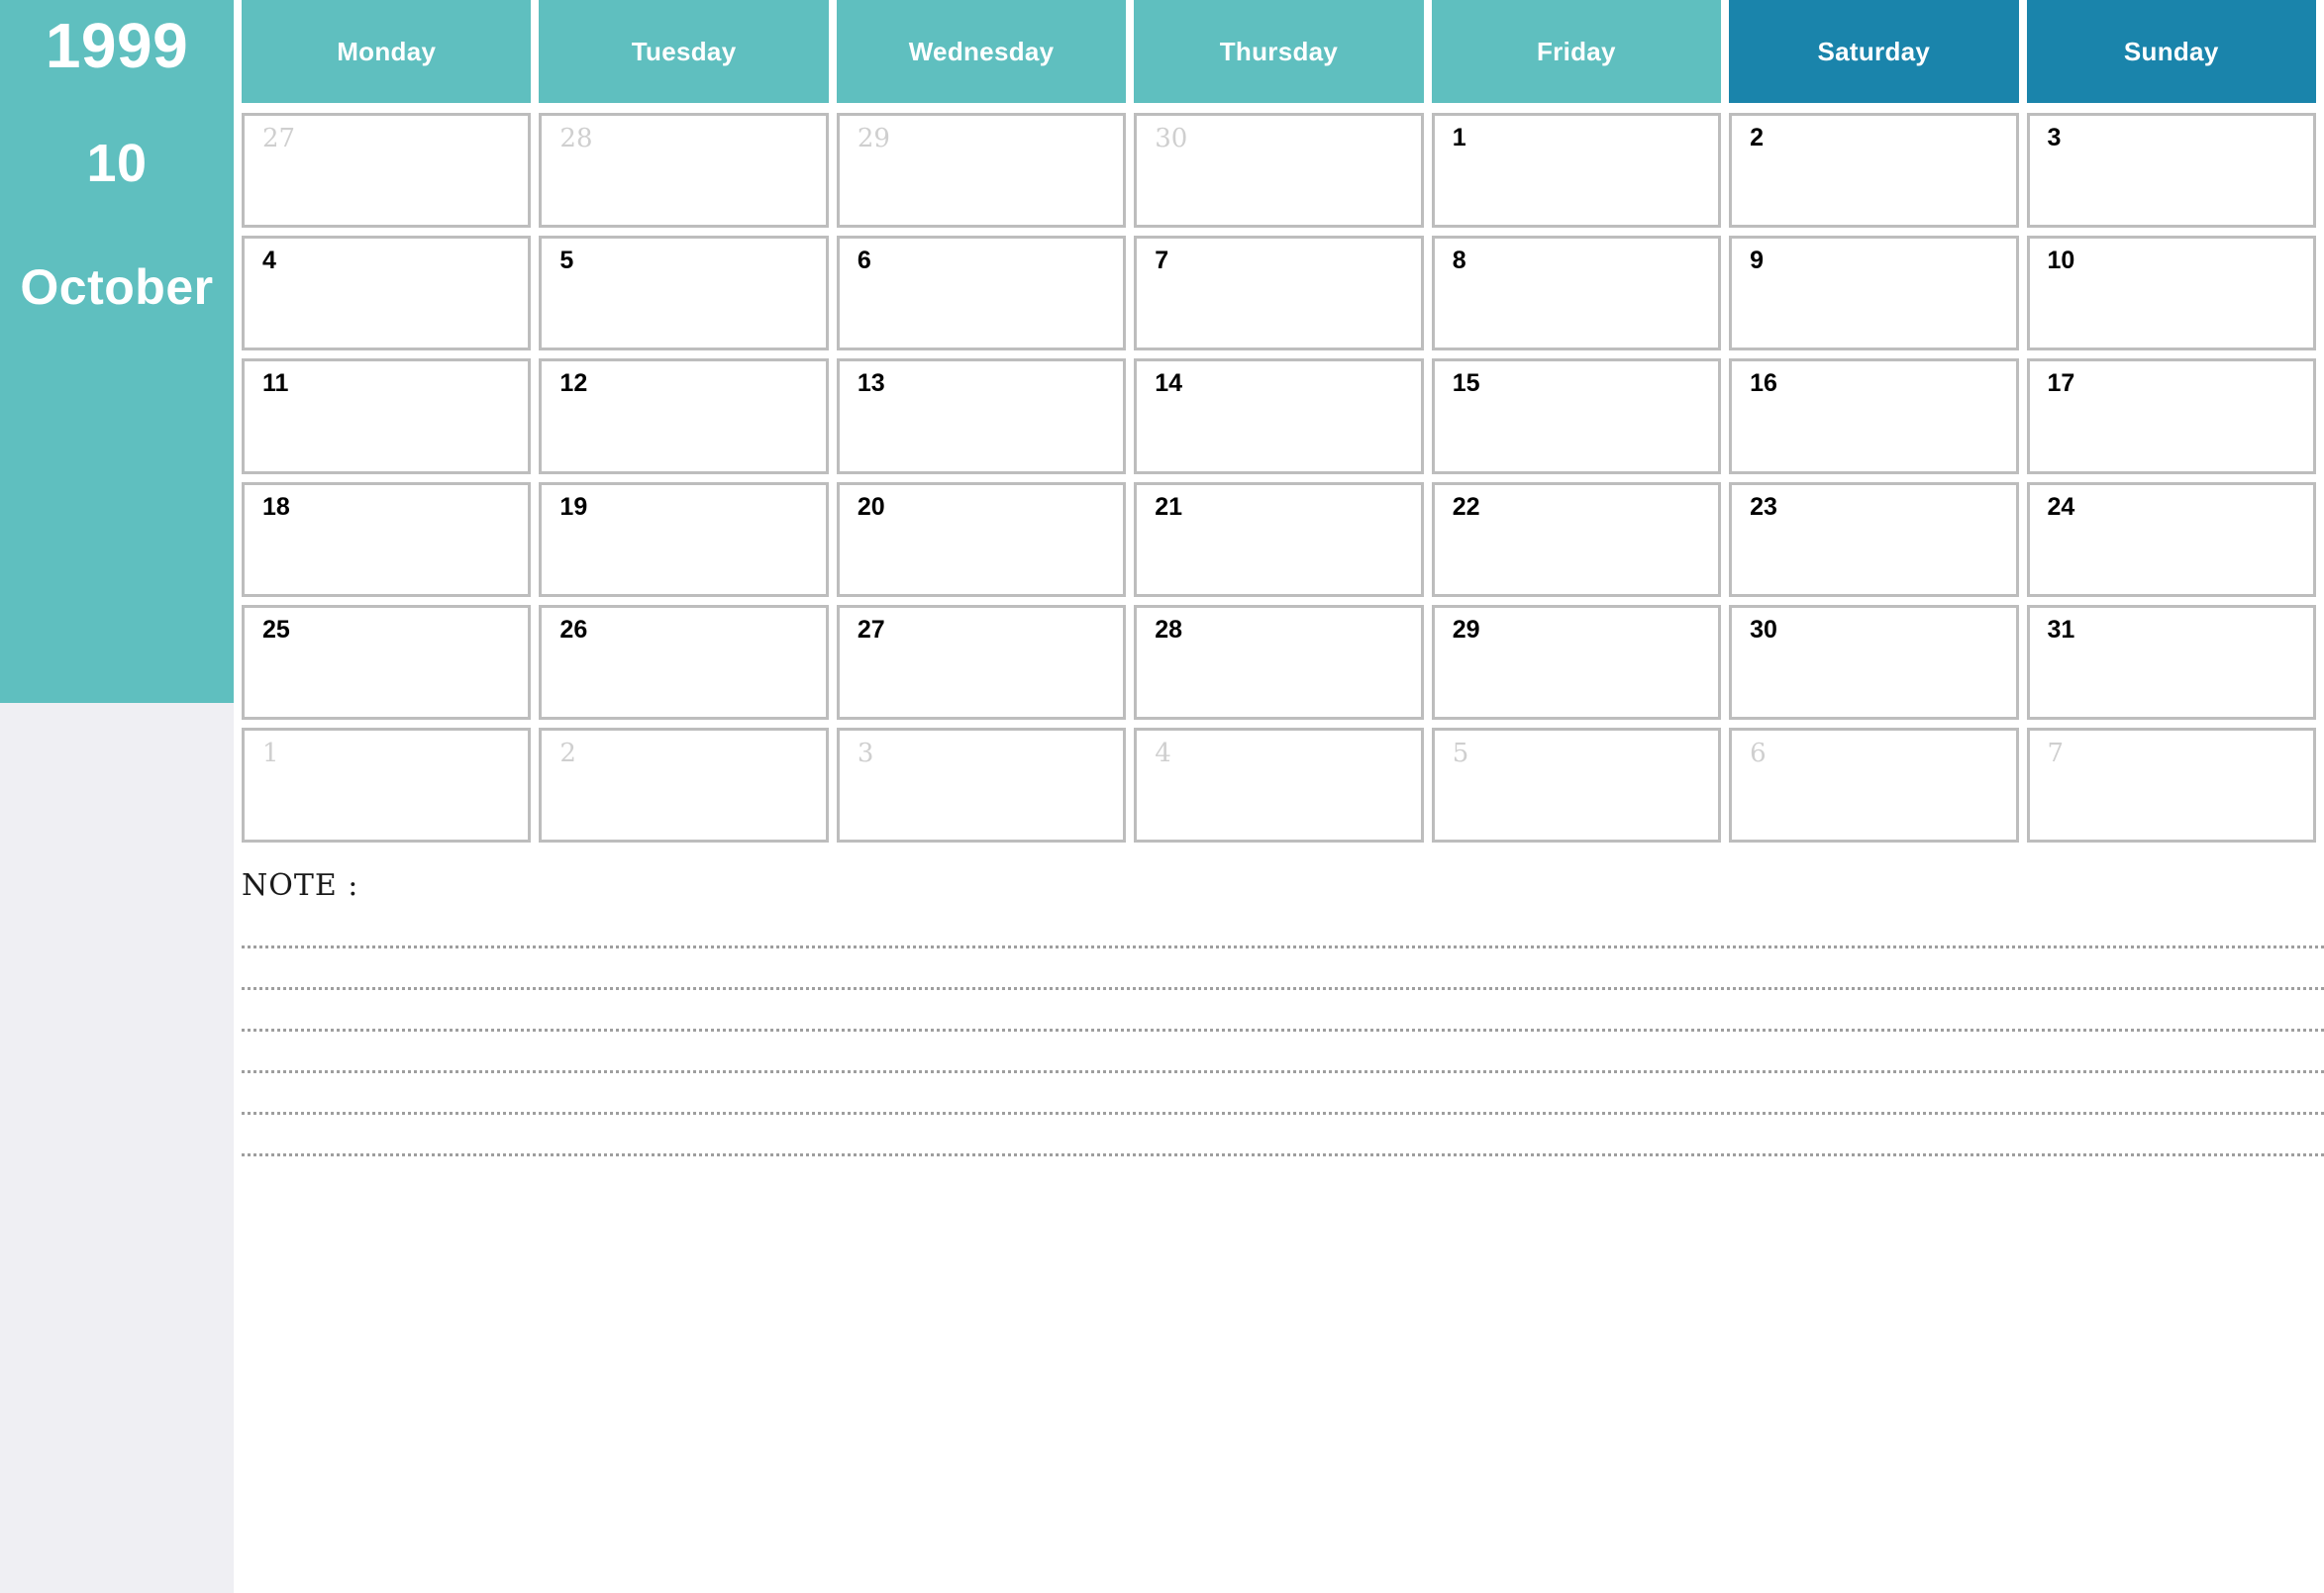  I want to click on date-cell: 12, so click(684, 416).